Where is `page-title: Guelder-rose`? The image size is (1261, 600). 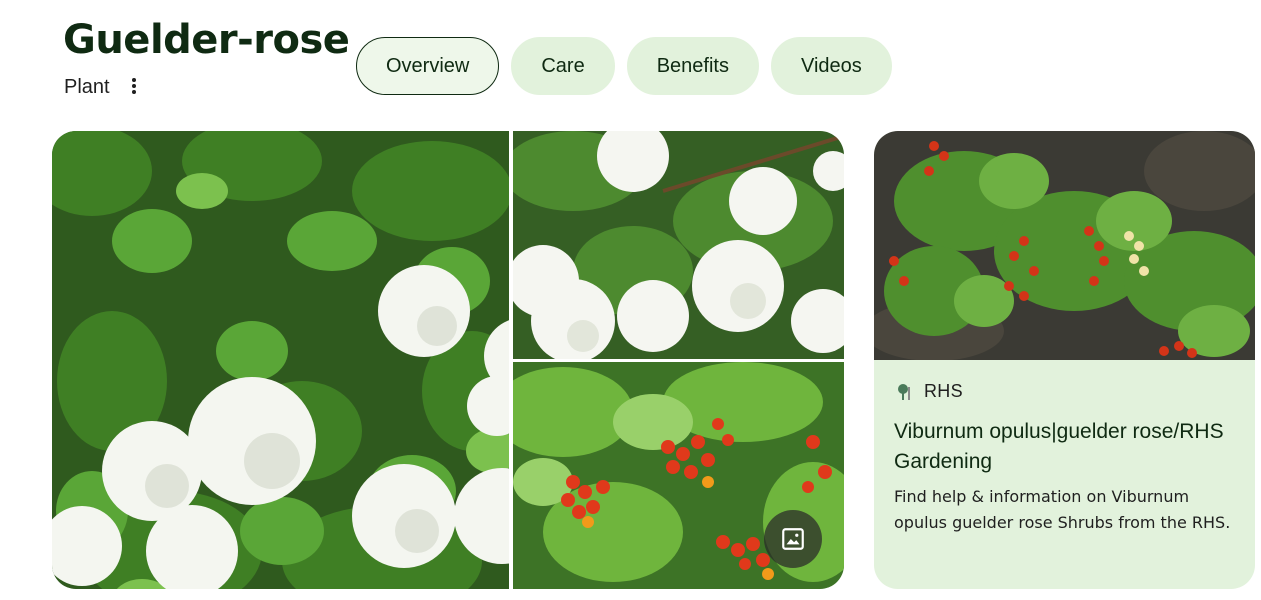 page-title: Guelder-rose is located at coordinates (206, 40).